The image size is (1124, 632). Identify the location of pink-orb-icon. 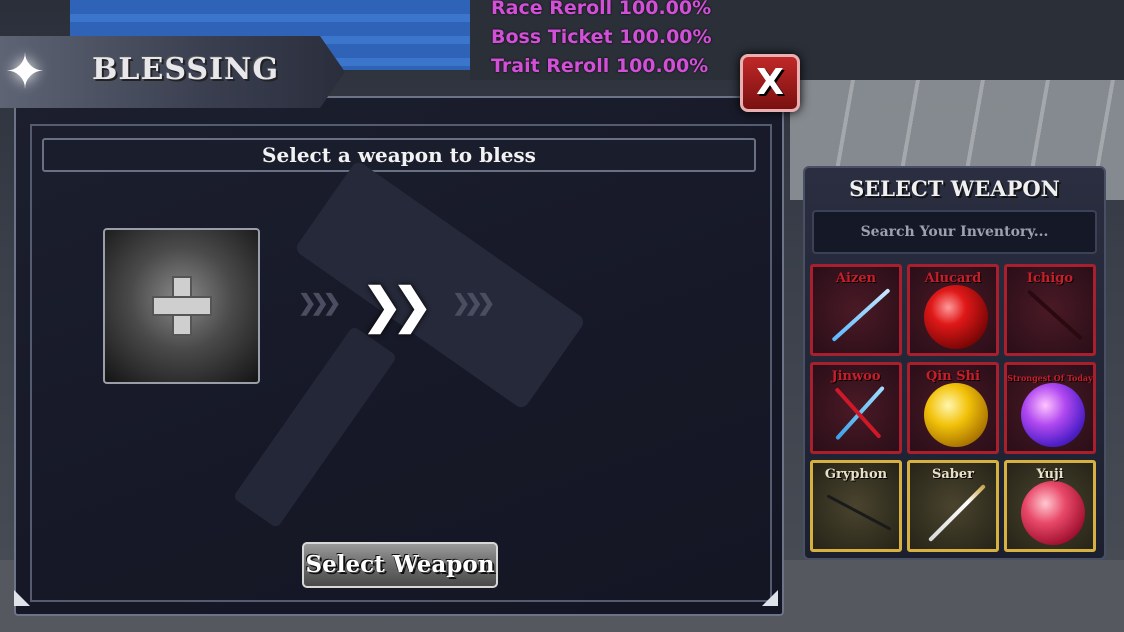
(1053, 513).